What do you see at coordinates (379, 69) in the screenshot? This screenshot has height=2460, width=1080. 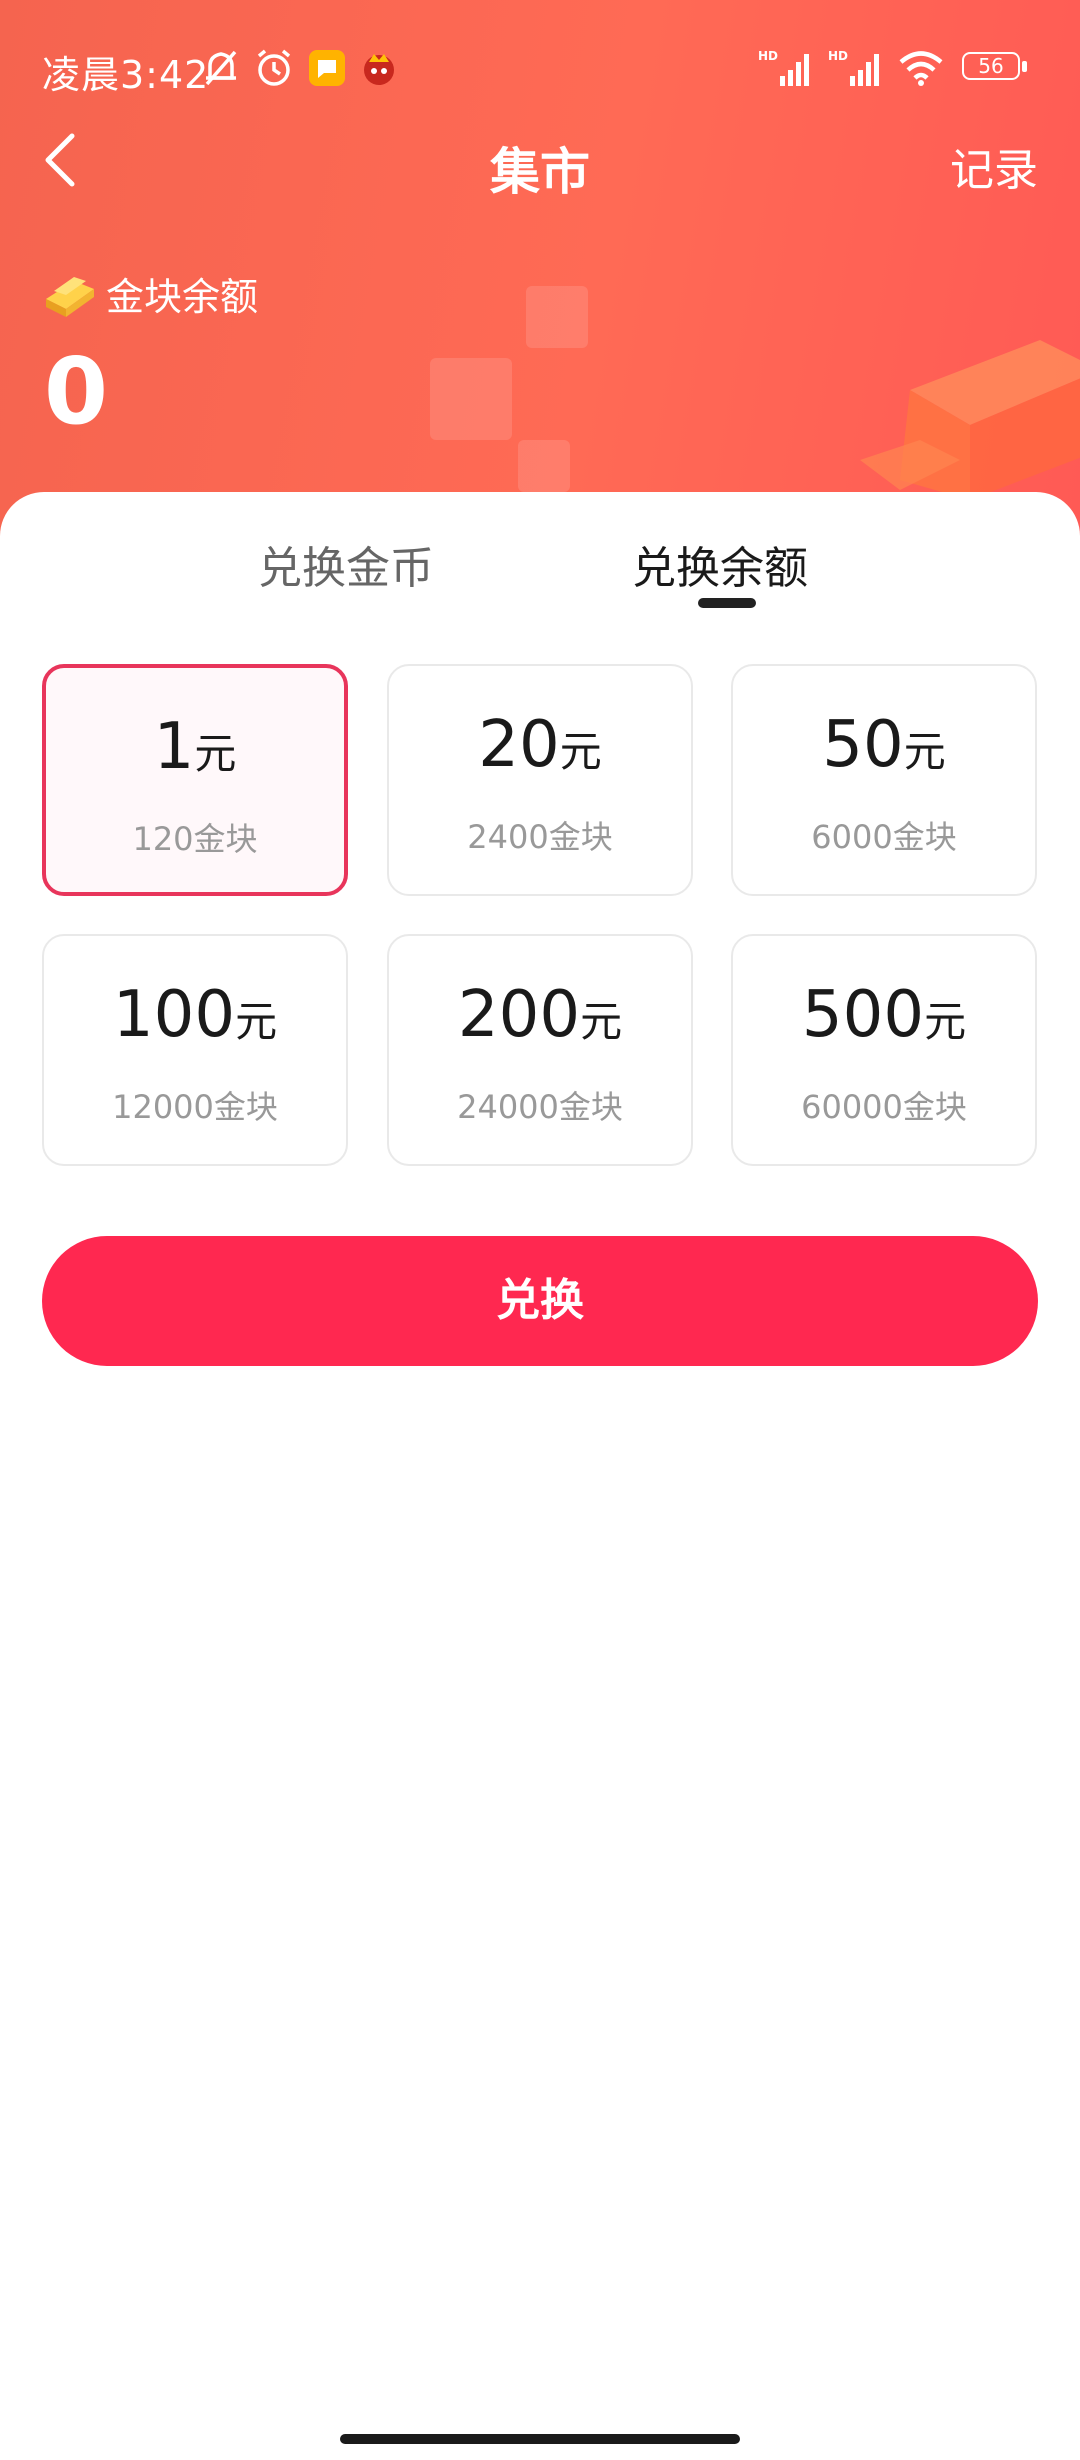 I see `app-notification-icon` at bounding box center [379, 69].